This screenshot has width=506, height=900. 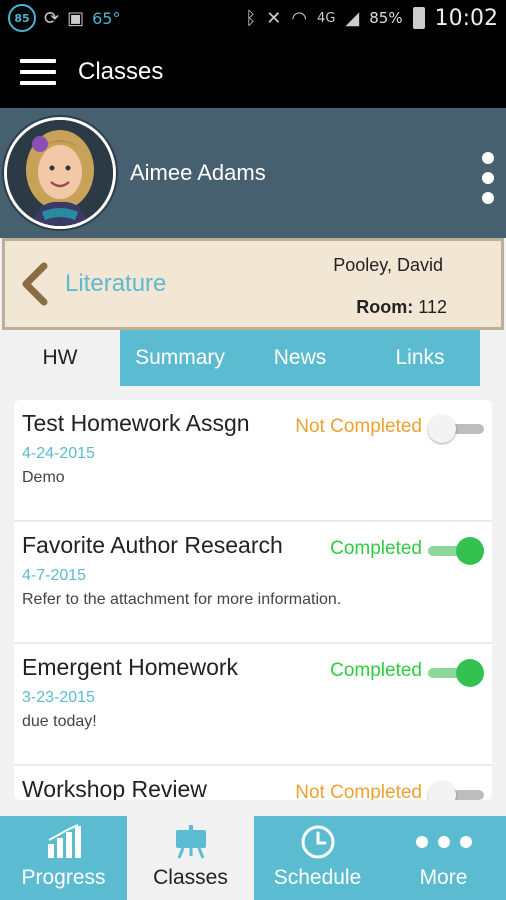 I want to click on assignment-date: 4-24-2015, so click(x=58, y=453).